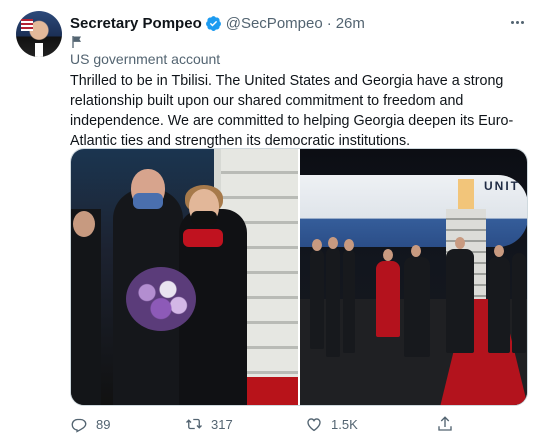 The width and height of the screenshot is (544, 443). What do you see at coordinates (90, 424) in the screenshot?
I see `reply-button: 89` at bounding box center [90, 424].